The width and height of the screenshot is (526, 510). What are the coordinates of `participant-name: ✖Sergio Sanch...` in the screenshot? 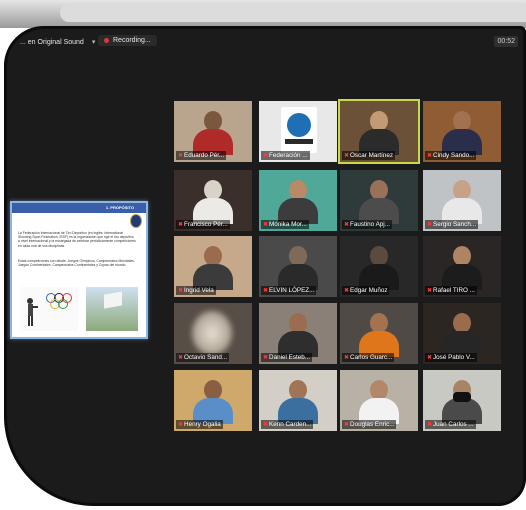 It's located at (452, 224).